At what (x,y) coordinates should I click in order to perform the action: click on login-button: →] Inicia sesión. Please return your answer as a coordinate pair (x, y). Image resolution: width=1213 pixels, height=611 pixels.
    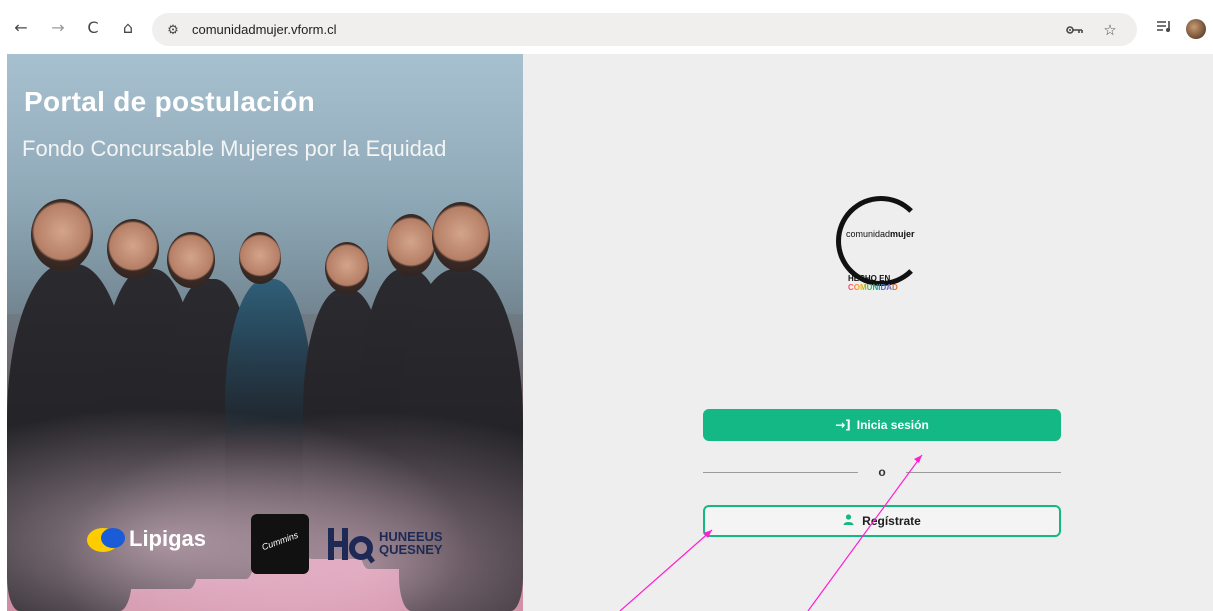
    Looking at the image, I should click on (882, 425).